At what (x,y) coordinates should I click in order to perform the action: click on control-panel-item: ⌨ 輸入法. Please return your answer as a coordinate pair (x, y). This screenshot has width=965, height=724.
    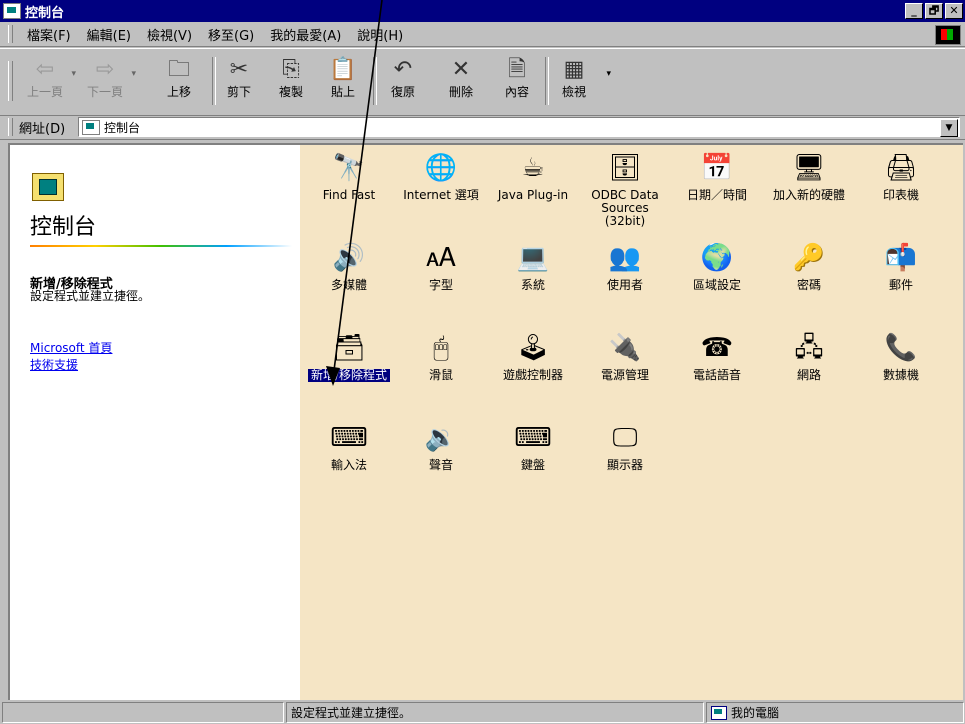
    Looking at the image, I should click on (349, 446).